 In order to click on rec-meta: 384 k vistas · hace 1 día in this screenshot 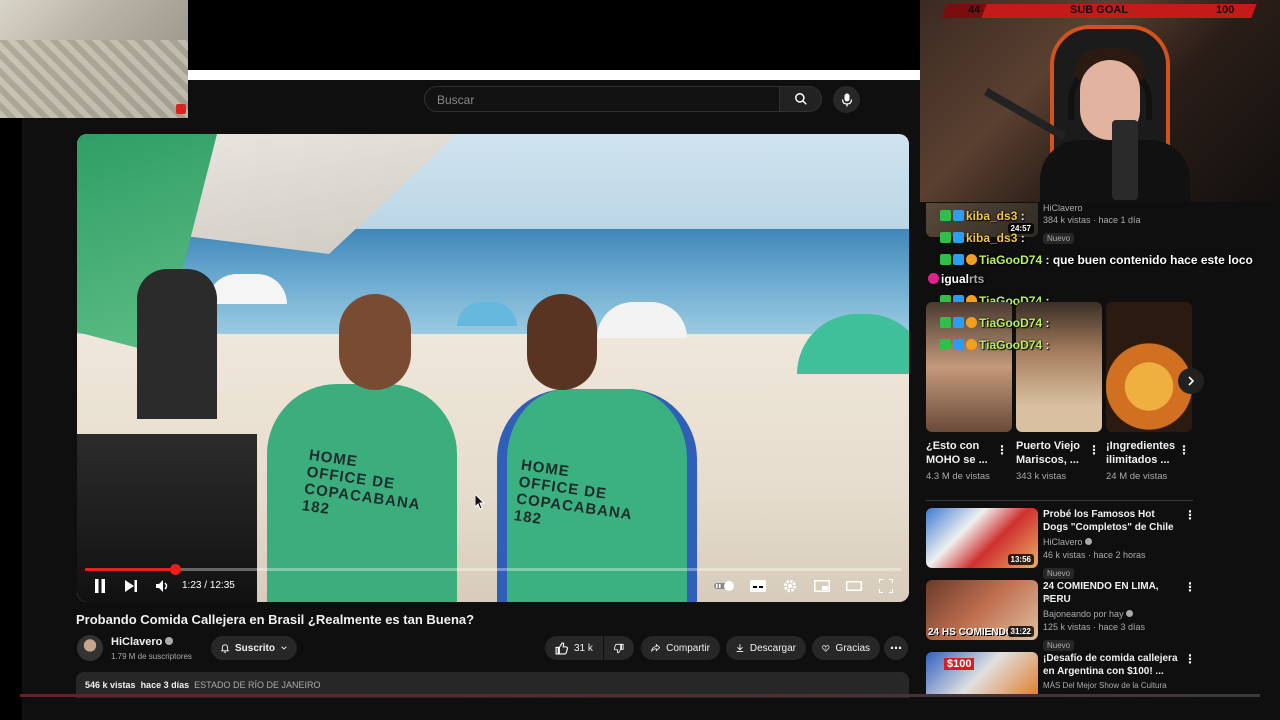, I will do `click(1092, 220)`.